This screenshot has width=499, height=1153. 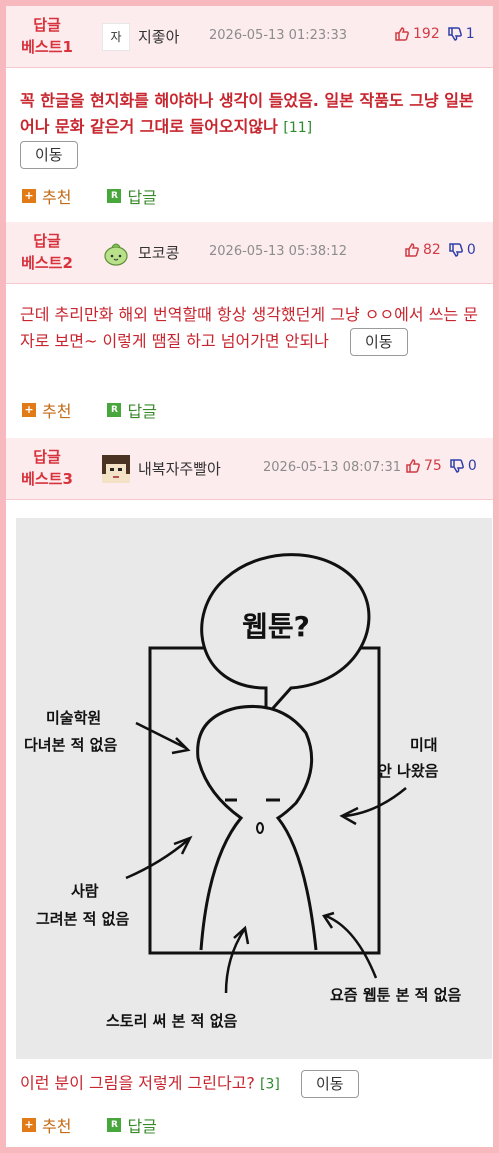 What do you see at coordinates (276, 626) in the screenshot?
I see `bubble-text: 웹툰?` at bounding box center [276, 626].